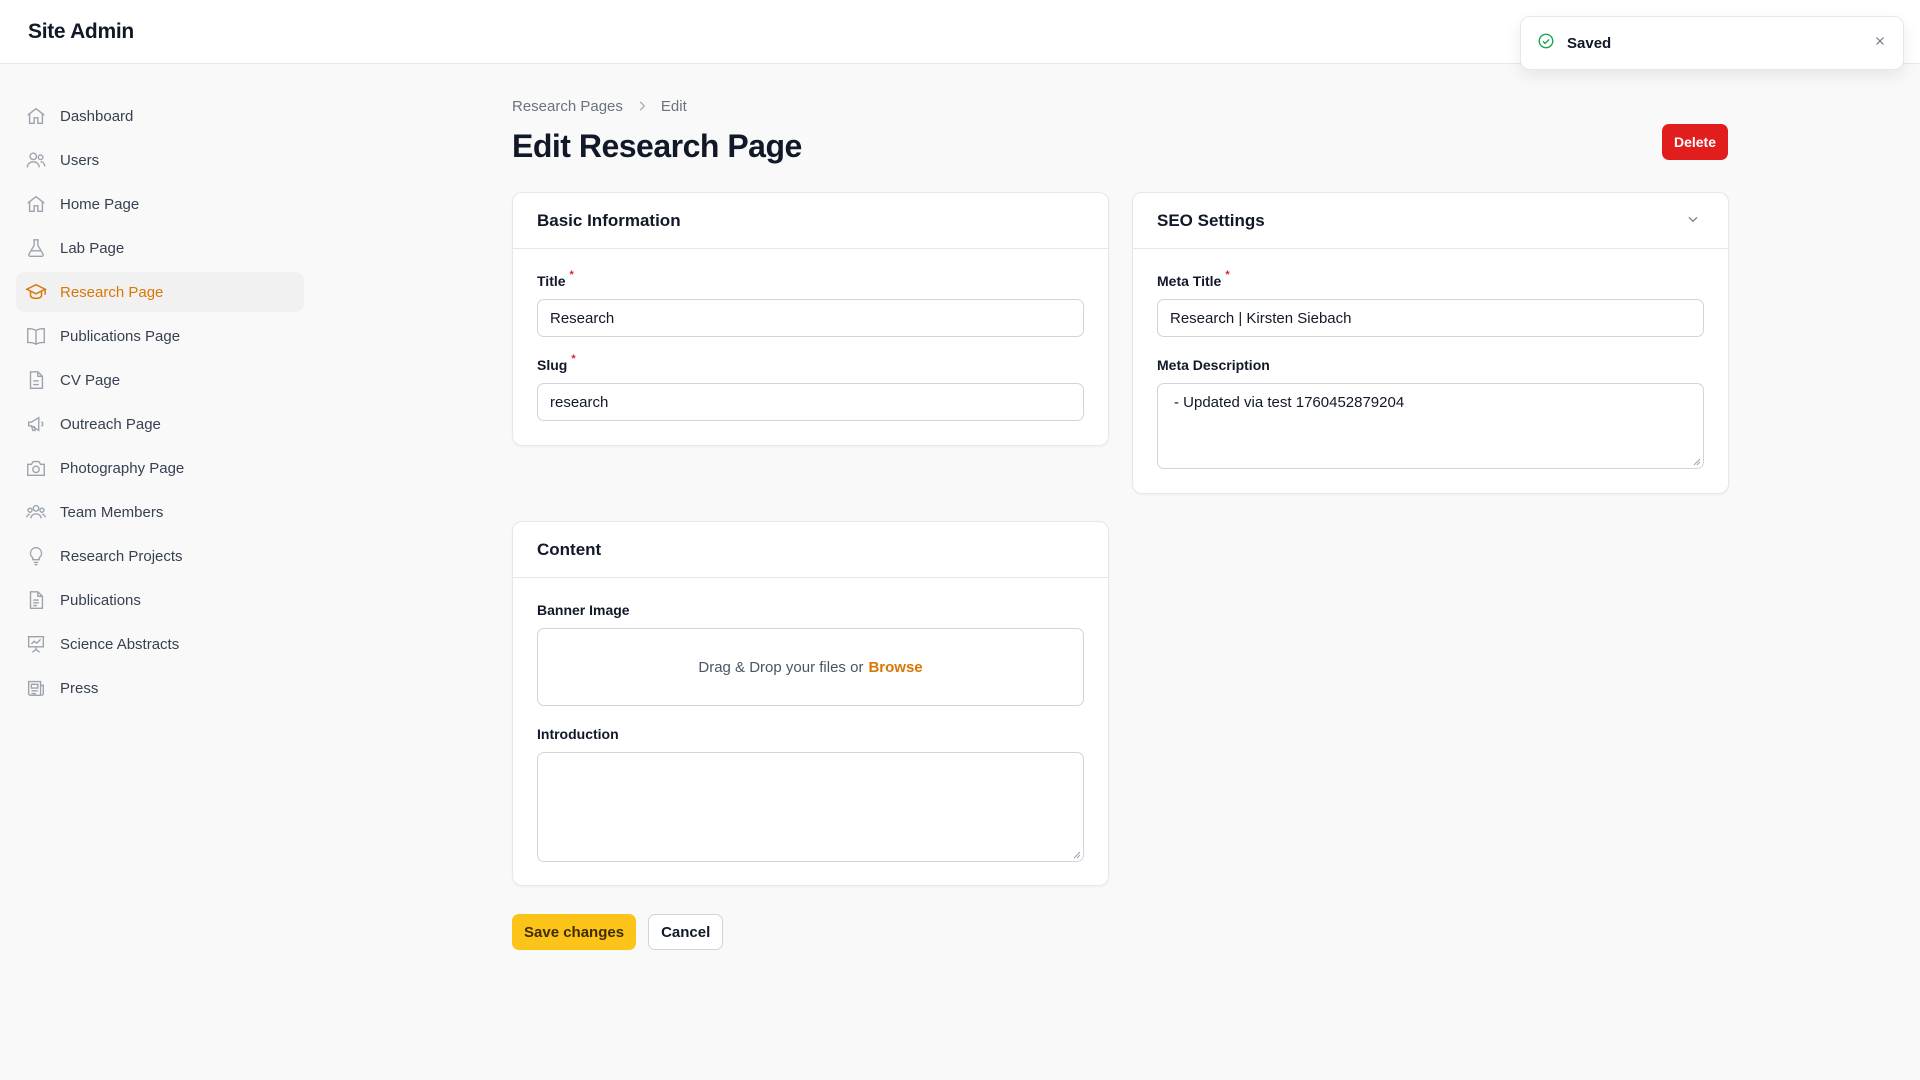  What do you see at coordinates (673, 106) in the screenshot?
I see `breadcrumb-current: Edit` at bounding box center [673, 106].